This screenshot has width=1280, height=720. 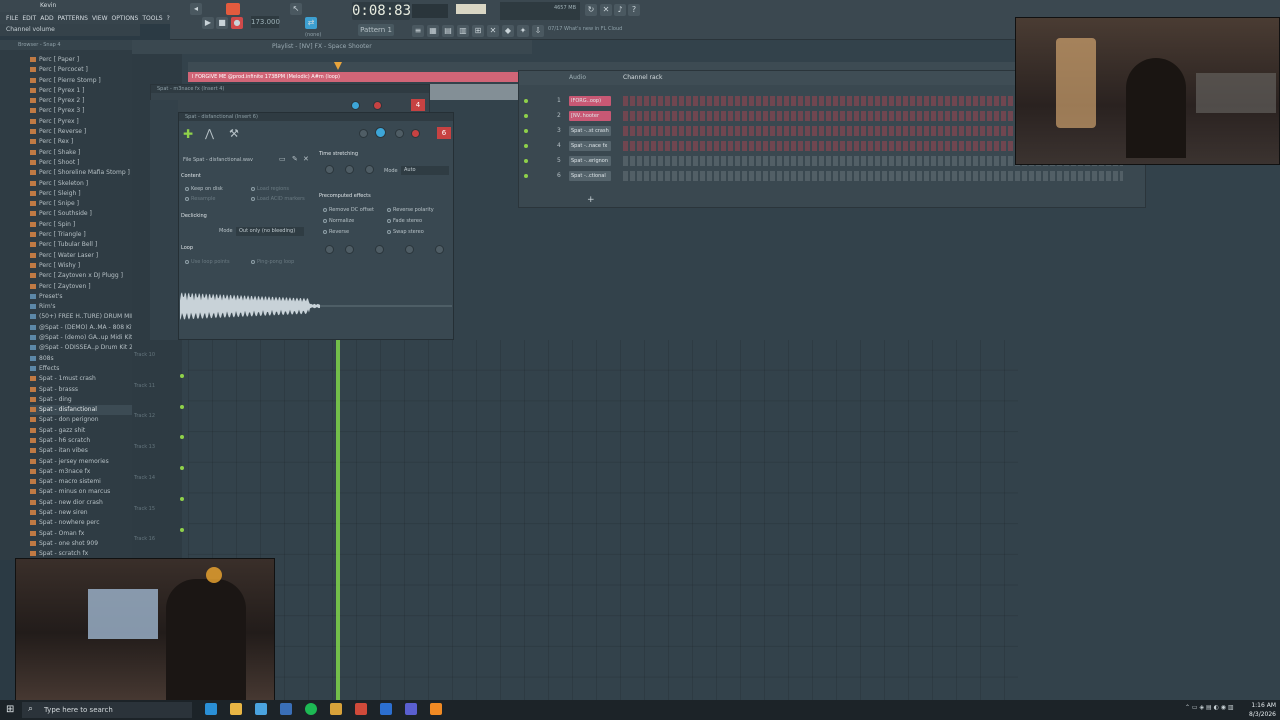 What do you see at coordinates (81, 379) in the screenshot?
I see `browser-item: Spat - 1must crash` at bounding box center [81, 379].